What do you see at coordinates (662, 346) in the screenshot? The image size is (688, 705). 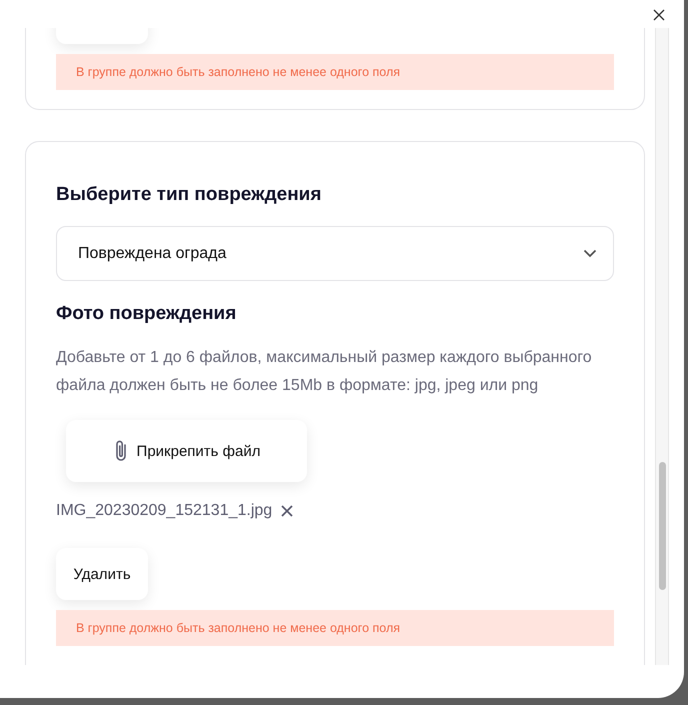 I see `scrollbar` at bounding box center [662, 346].